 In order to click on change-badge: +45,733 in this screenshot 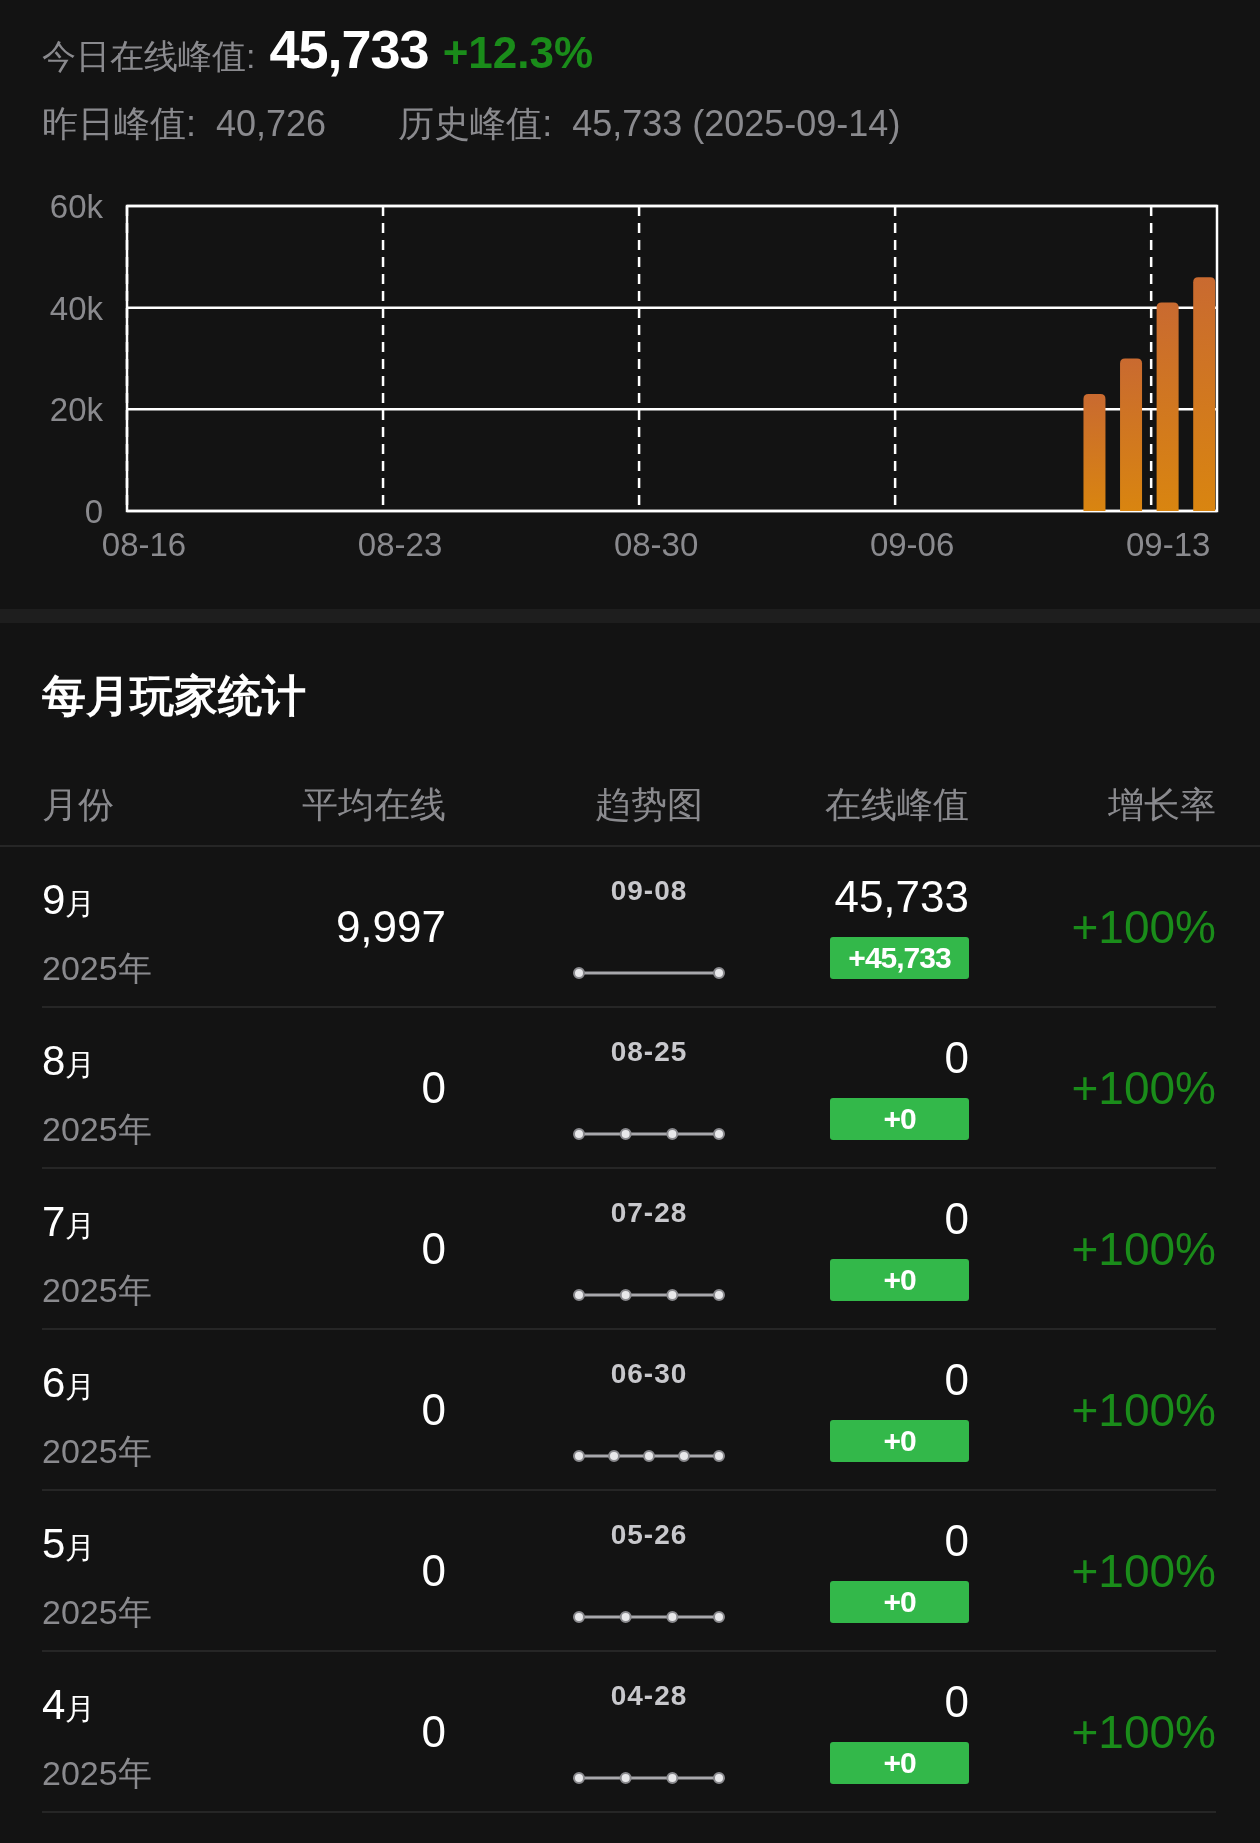, I will do `click(899, 958)`.